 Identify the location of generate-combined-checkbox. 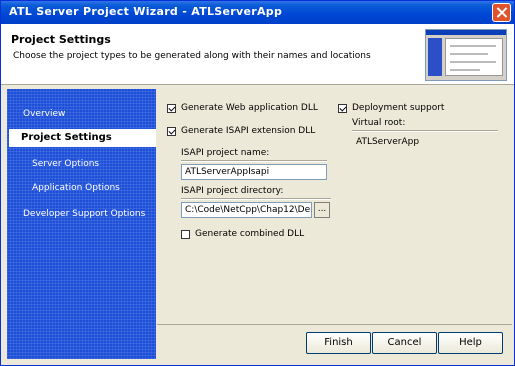
(185, 234).